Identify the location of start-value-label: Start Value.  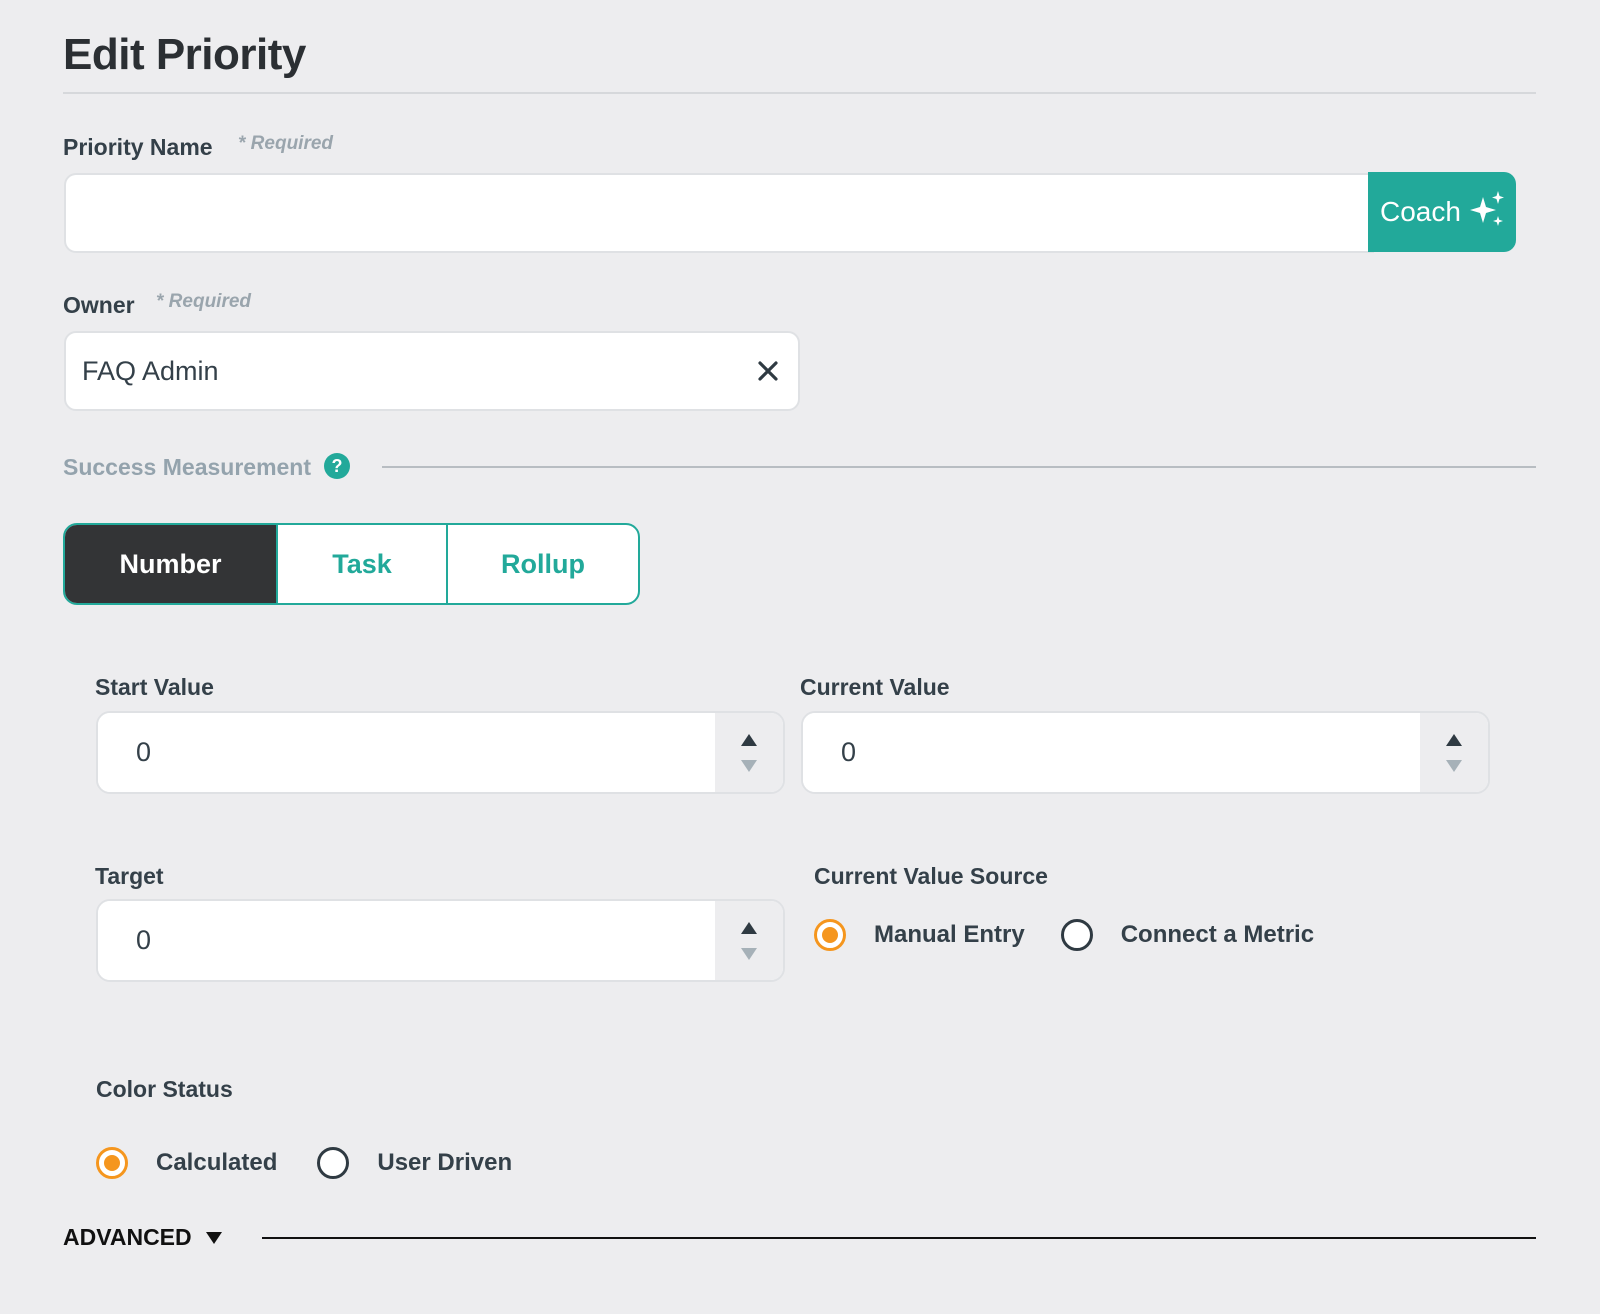
(154, 687).